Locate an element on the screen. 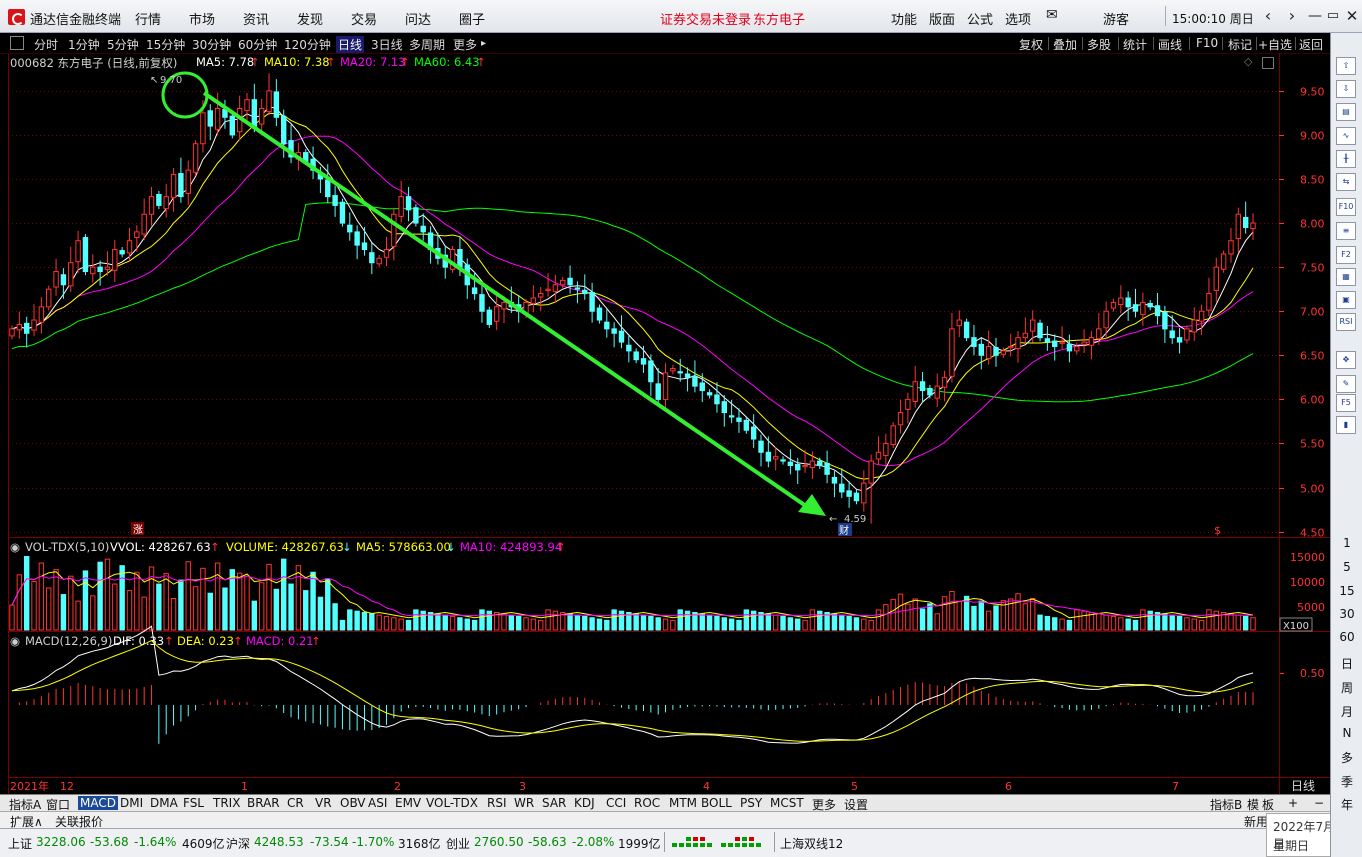 This screenshot has width=1362, height=857. indicator-tab: WR is located at coordinates (524, 803).